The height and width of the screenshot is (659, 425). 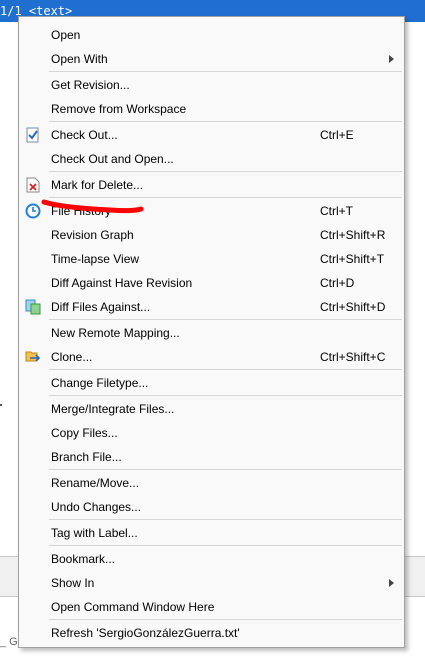 I want to click on menu-item-label: Time-lapse View, so click(x=95, y=259).